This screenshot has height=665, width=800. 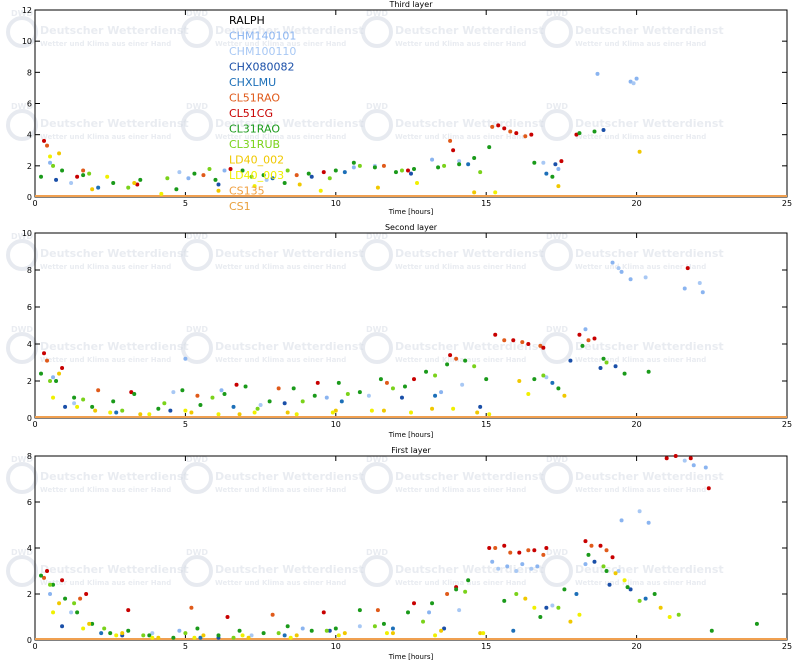 What do you see at coordinates (185, 203) in the screenshot?
I see `x-tick-label: 5` at bounding box center [185, 203].